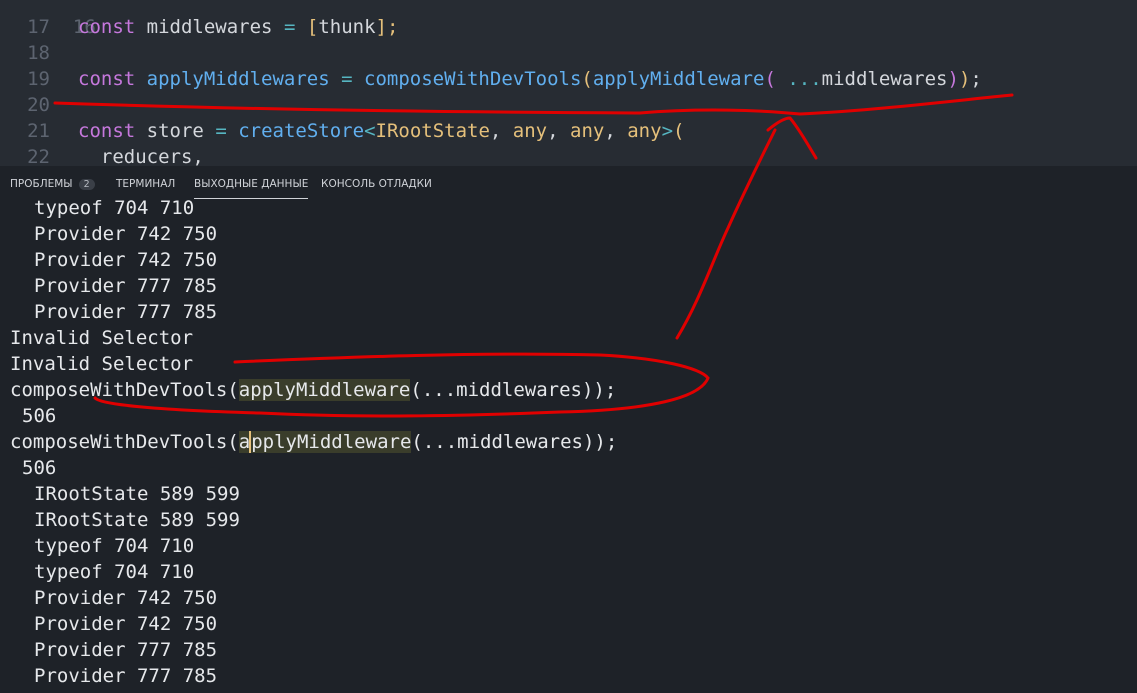 The height and width of the screenshot is (693, 1137). I want to click on identifier: reducers,, so click(152, 156).